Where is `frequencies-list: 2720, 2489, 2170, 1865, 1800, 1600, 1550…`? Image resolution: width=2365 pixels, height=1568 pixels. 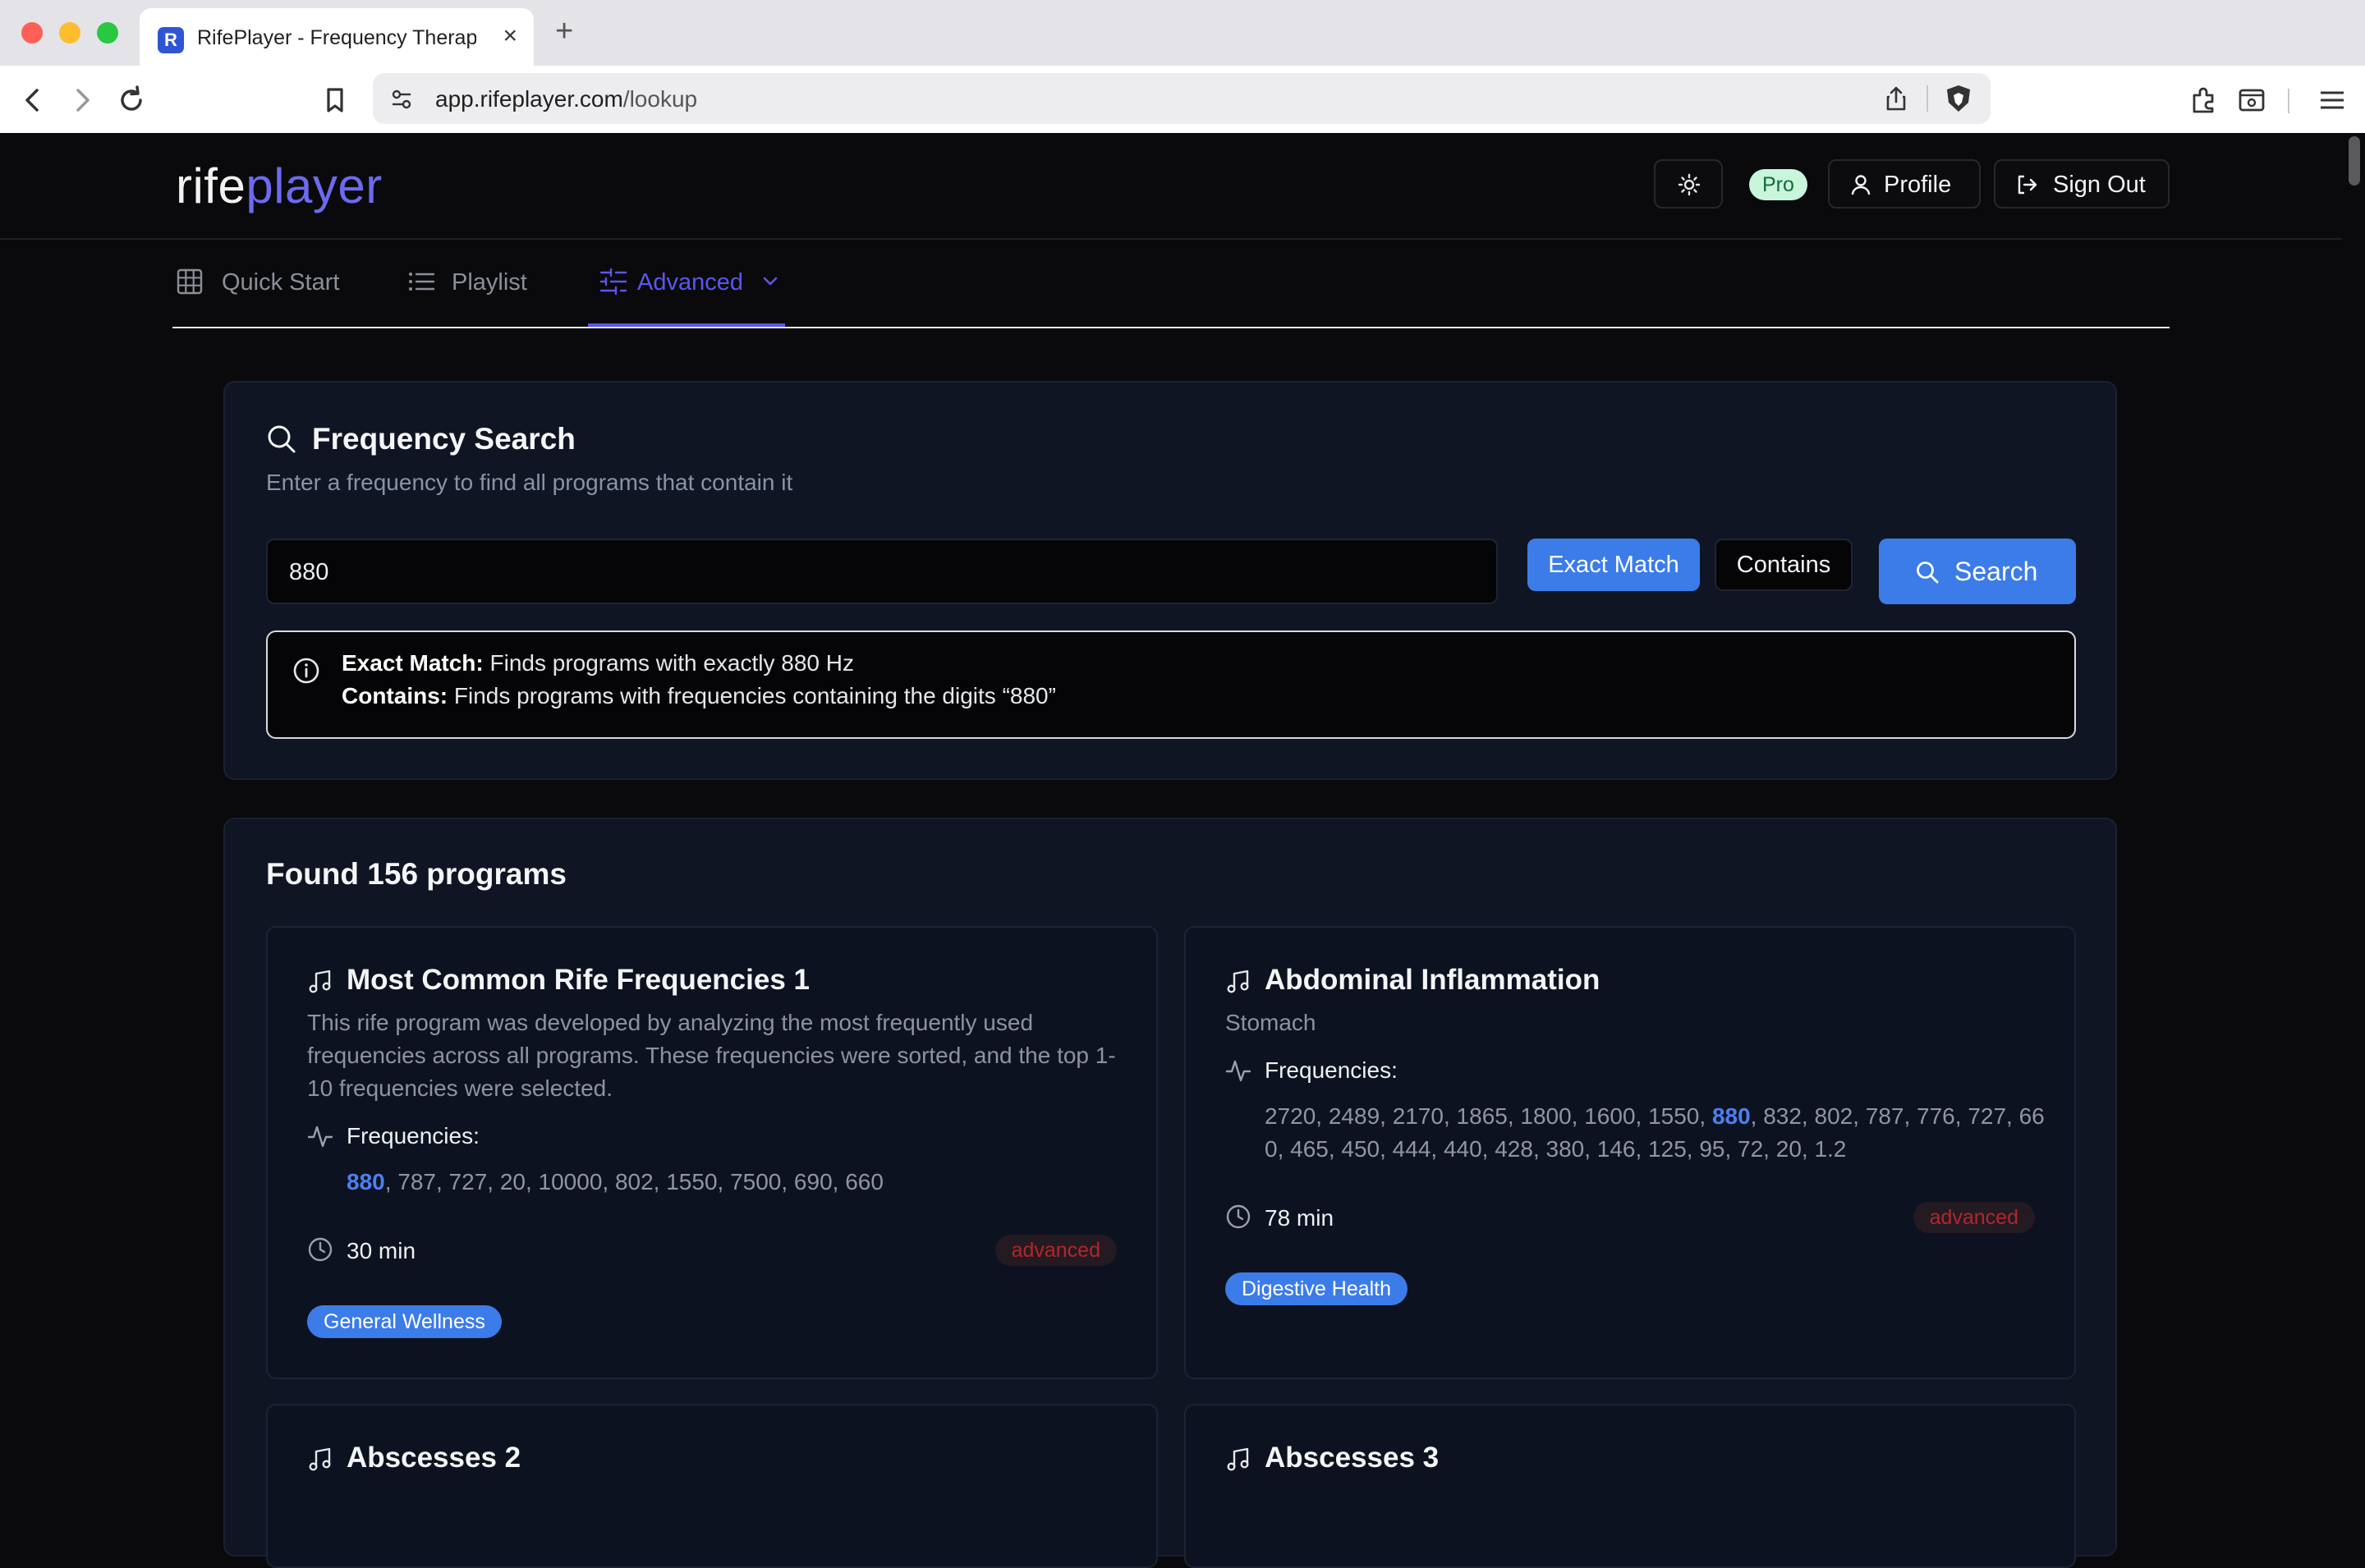 frequencies-list: 2720, 2489, 2170, 1865, 1800, 1600, 1550… is located at coordinates (1655, 1132).